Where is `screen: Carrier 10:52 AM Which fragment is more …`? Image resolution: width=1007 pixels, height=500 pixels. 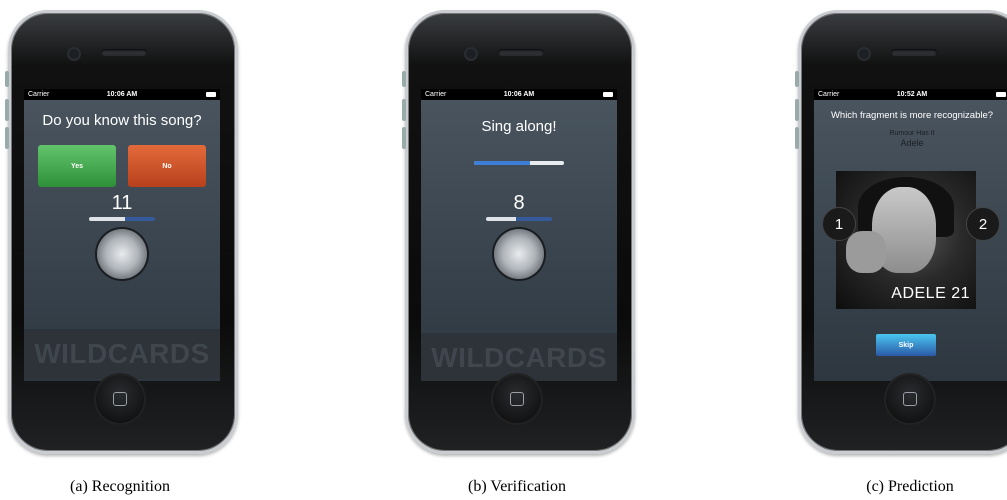 screen: Carrier 10:52 AM Which fragment is more … is located at coordinates (910, 235).